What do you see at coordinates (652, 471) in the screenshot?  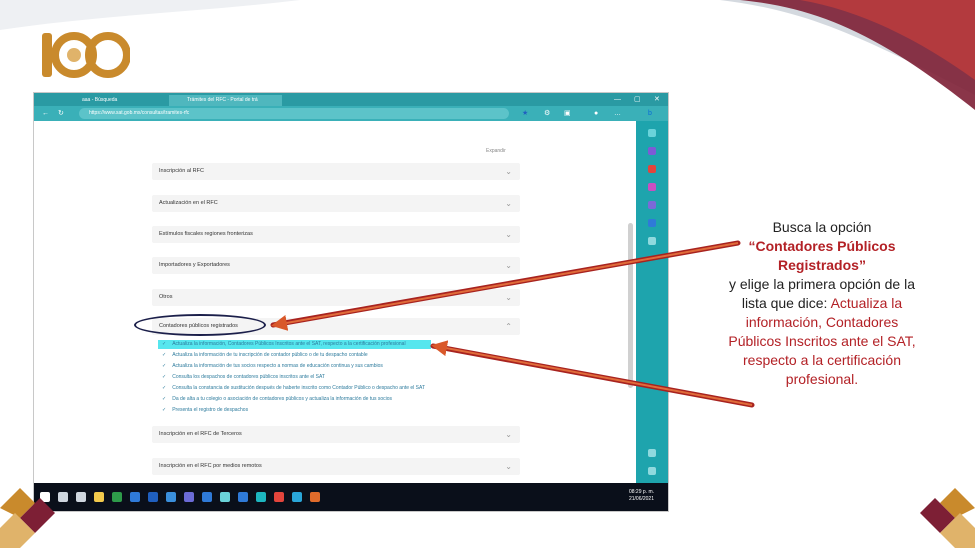 I see `settings-icon` at bounding box center [652, 471].